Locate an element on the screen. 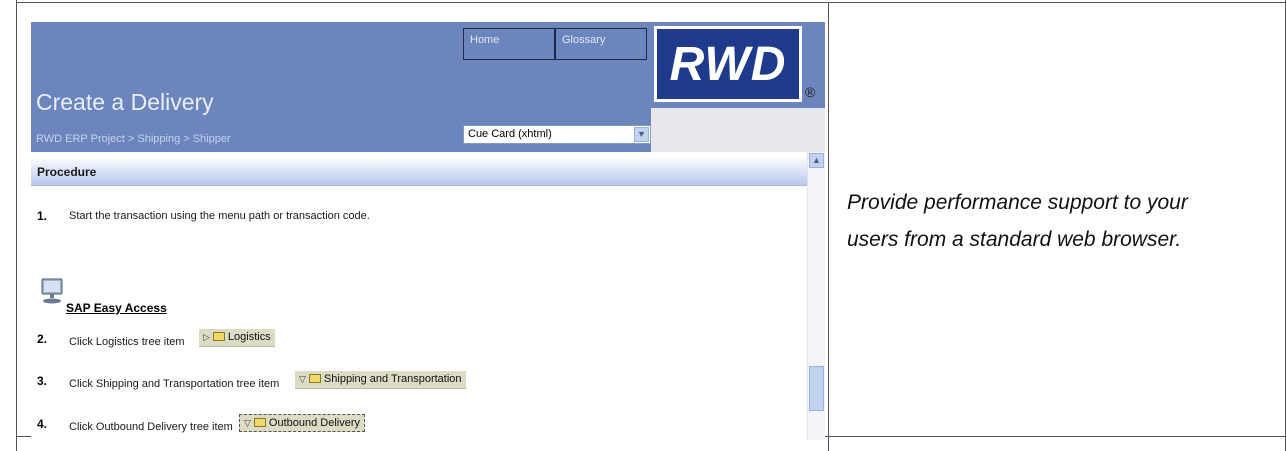 This screenshot has width=1286, height=451. home-button: Home is located at coordinates (509, 44).